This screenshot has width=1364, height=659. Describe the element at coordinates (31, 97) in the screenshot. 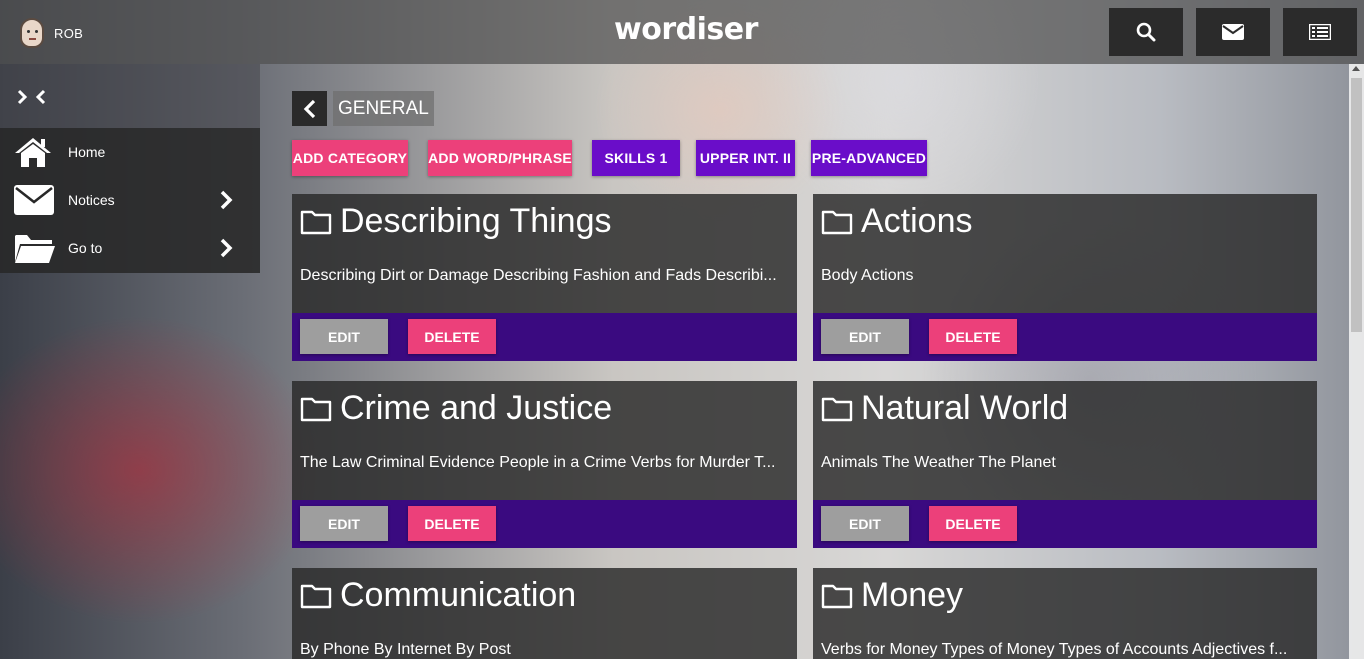

I see `collapse-arrows-icon` at that location.